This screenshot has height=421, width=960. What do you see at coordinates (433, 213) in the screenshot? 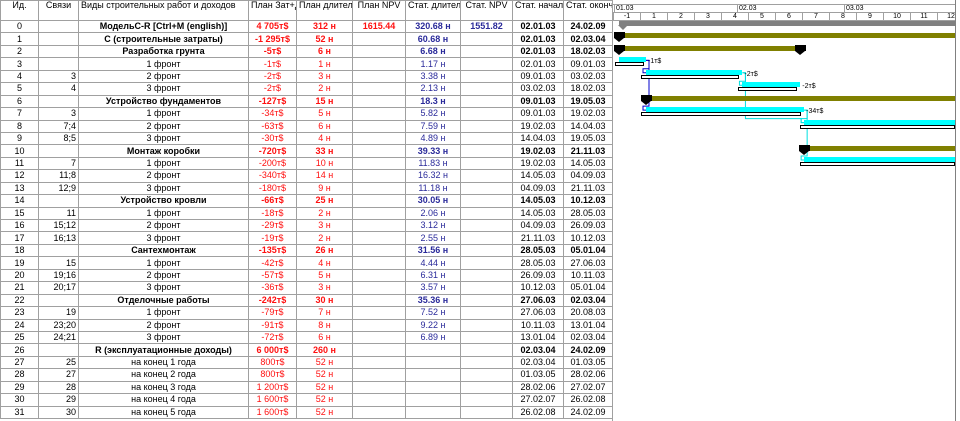
I see `cell-sdlit: 2.06 н` at bounding box center [433, 213].